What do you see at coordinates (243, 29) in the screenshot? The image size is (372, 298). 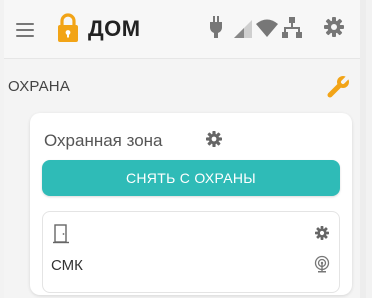 I see `signal-icon` at bounding box center [243, 29].